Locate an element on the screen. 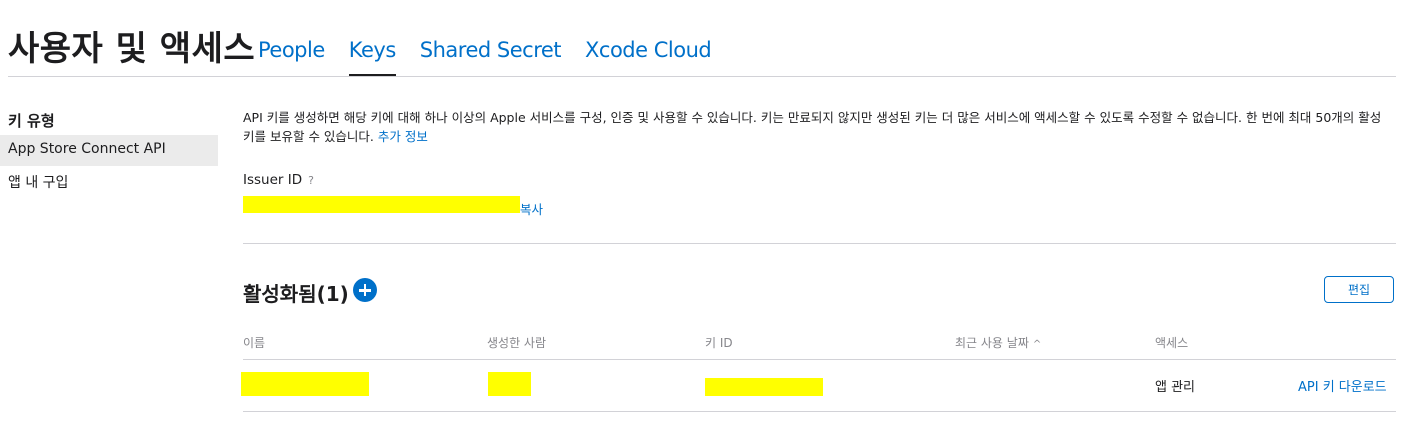 The height and width of the screenshot is (444, 1420). table-header-divider is located at coordinates (819, 359).